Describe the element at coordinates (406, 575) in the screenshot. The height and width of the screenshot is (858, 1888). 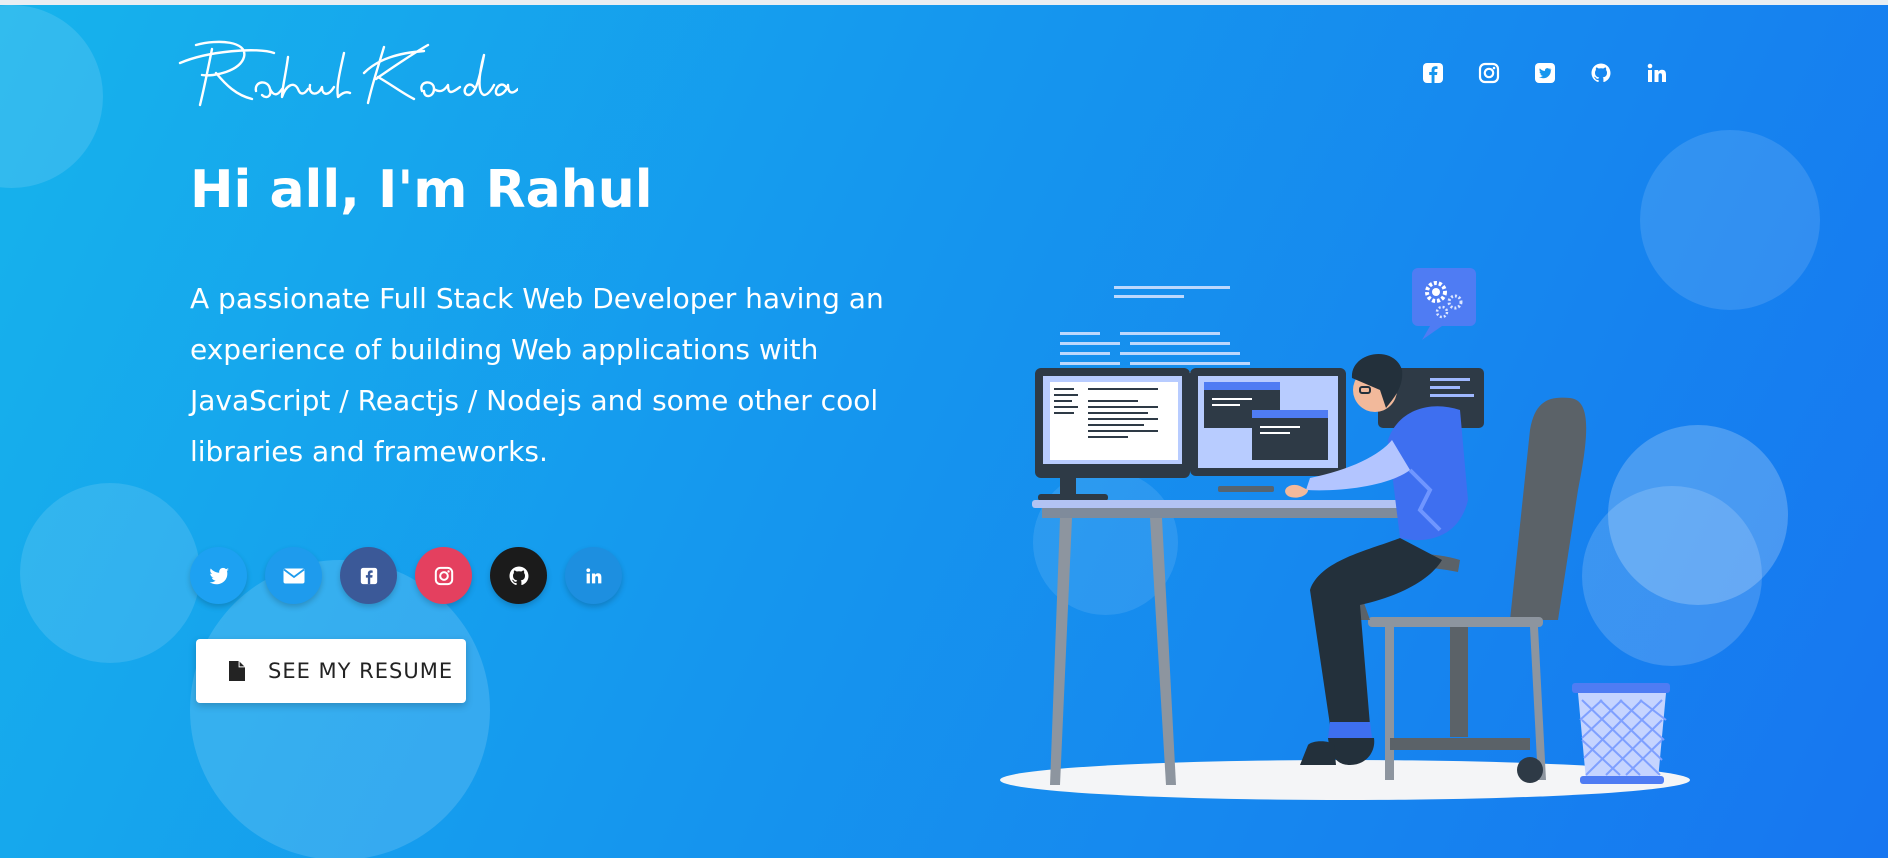
I see `hero-social-buttons` at that location.